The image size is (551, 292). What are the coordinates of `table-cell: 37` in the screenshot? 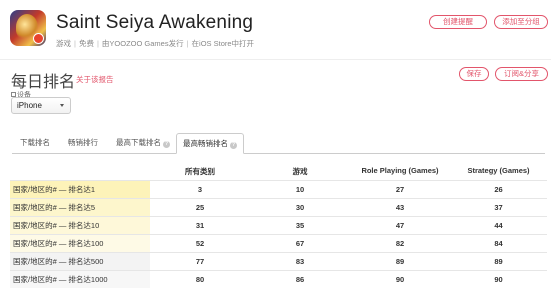 It's located at (498, 207).